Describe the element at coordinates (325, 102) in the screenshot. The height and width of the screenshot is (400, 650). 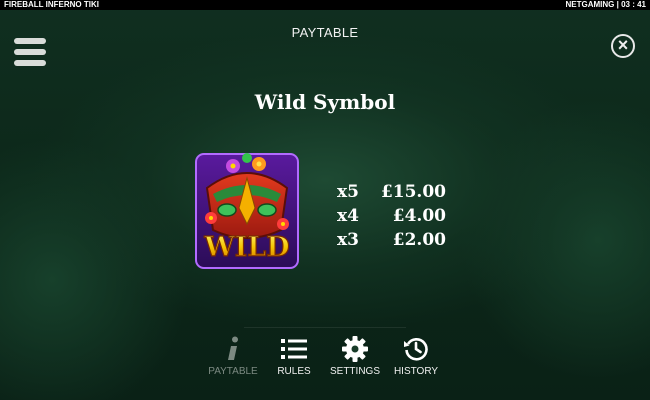
I see `symbol-heading: Wild Symbol` at that location.